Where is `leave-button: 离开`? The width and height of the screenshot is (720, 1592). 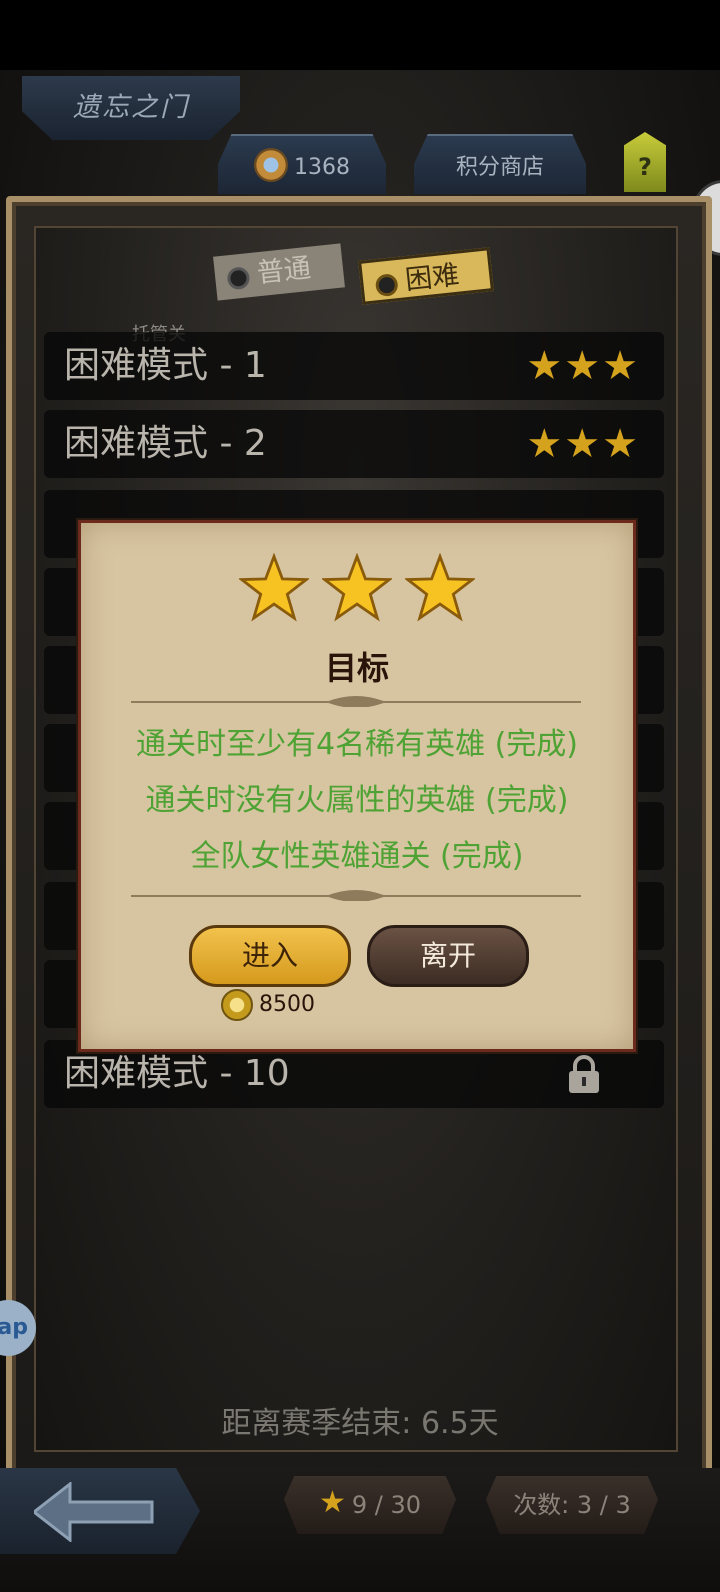
leave-button: 离开 is located at coordinates (448, 956).